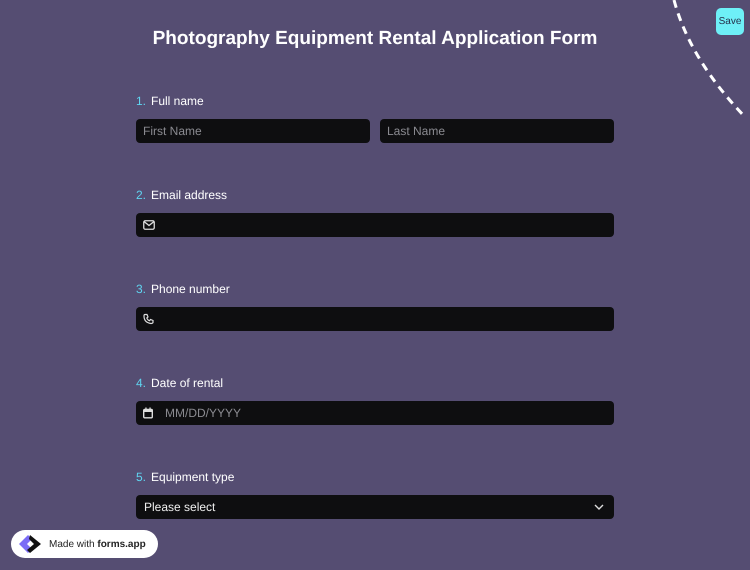 The height and width of the screenshot is (570, 750). Describe the element at coordinates (599, 507) in the screenshot. I see `chevron-down-icon` at that location.